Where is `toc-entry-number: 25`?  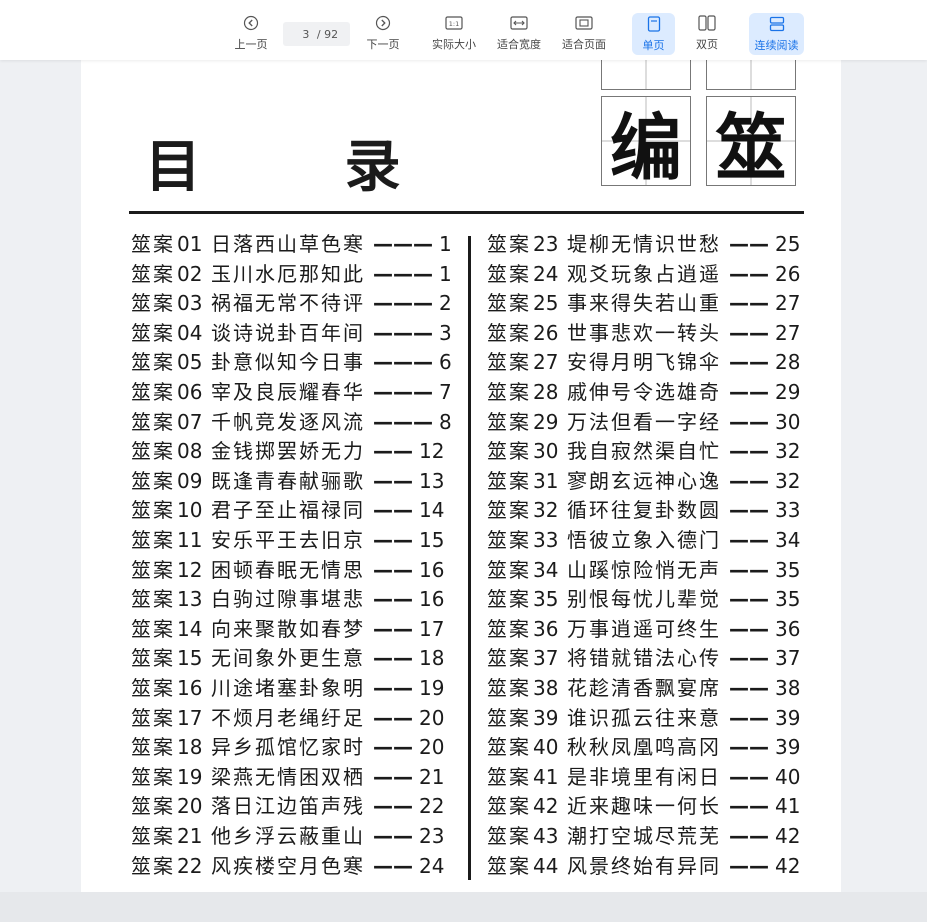
toc-entry-number: 25 is located at coordinates (546, 303).